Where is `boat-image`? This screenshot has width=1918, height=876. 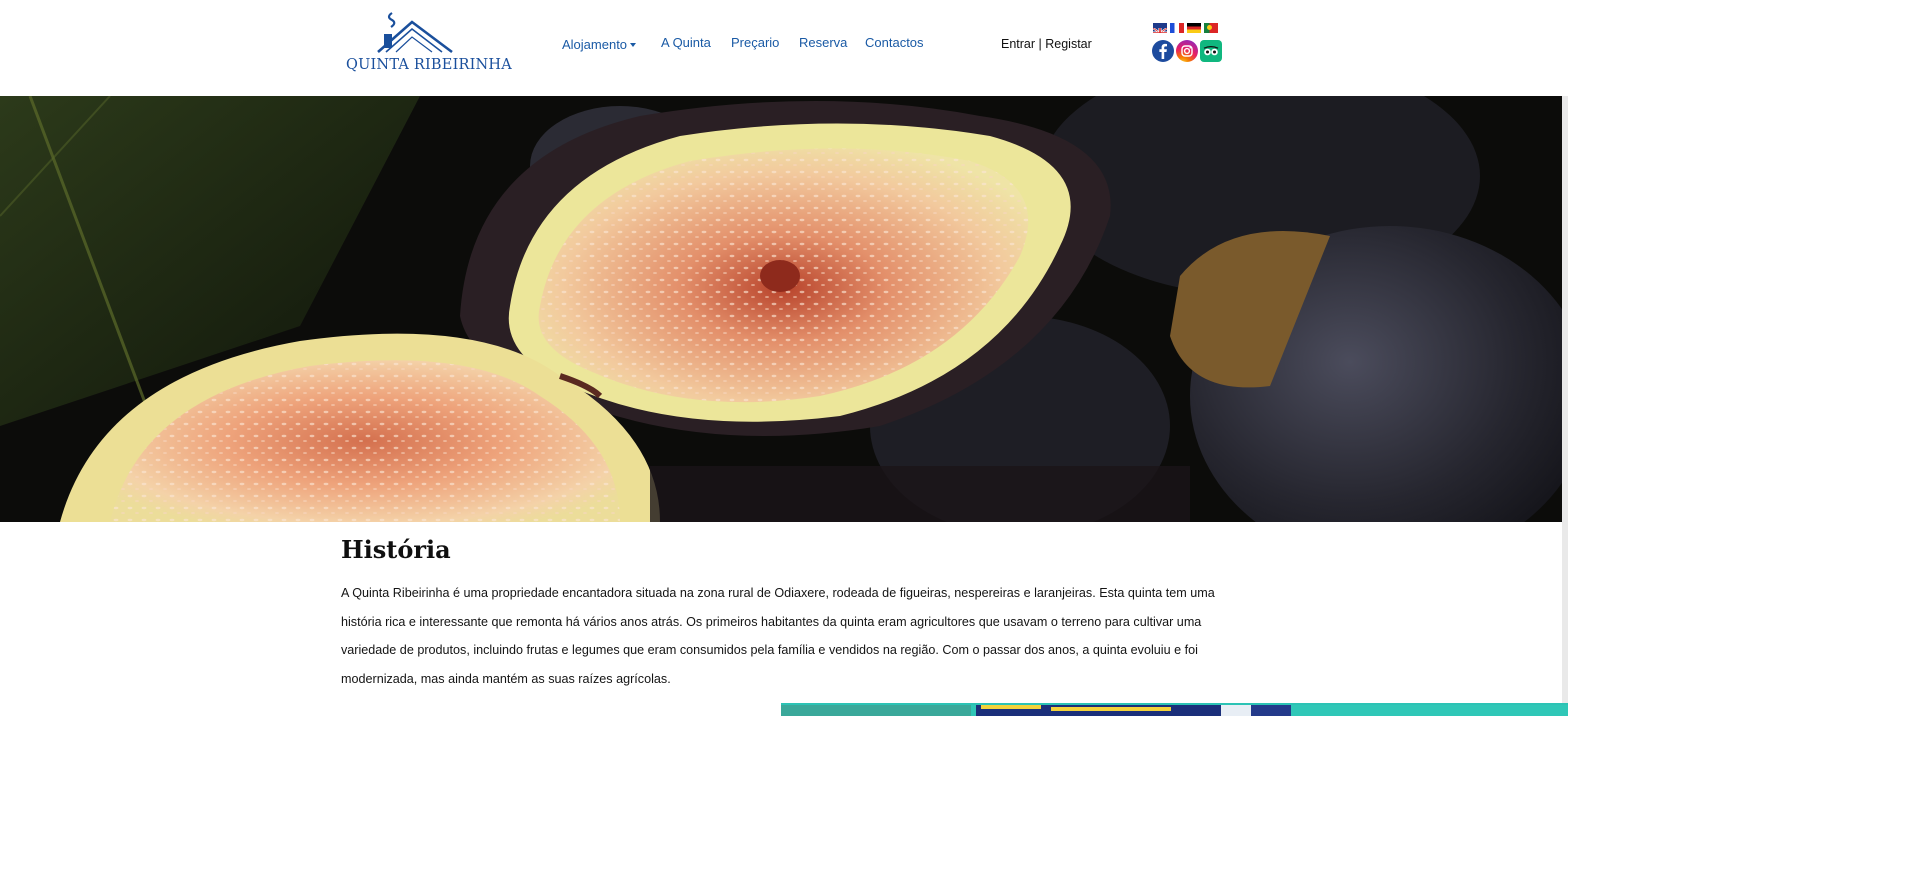
boat-image is located at coordinates (1174, 709).